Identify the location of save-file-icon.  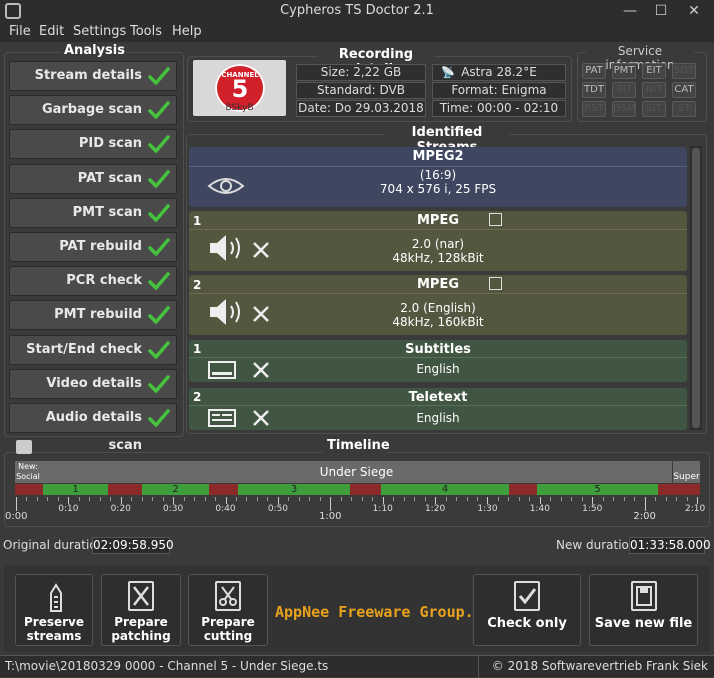
(643, 596).